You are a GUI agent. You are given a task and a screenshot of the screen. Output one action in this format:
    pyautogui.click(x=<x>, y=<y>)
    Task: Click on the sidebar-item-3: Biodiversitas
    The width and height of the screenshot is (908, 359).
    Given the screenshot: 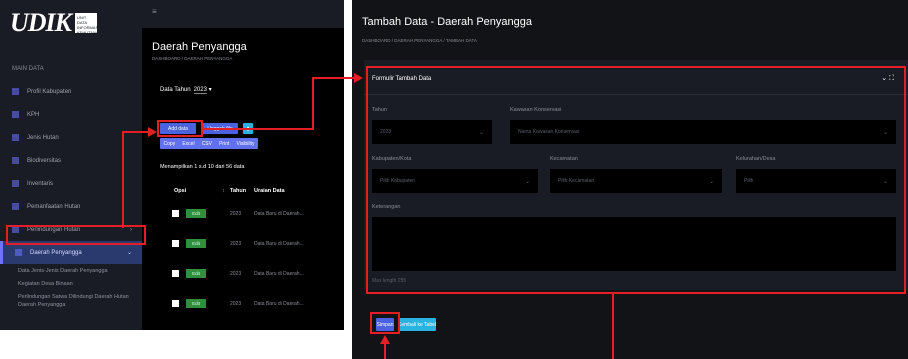 What is the action you would take?
    pyautogui.click(x=71, y=160)
    